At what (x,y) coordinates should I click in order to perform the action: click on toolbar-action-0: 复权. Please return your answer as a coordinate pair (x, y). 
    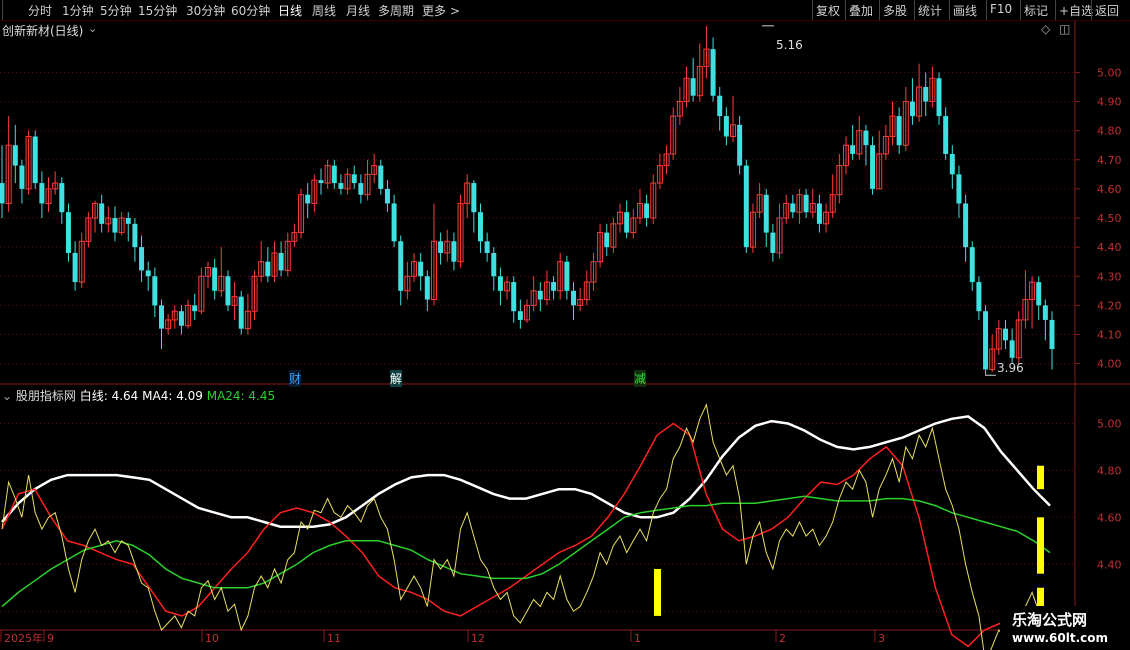
    Looking at the image, I should click on (828, 10).